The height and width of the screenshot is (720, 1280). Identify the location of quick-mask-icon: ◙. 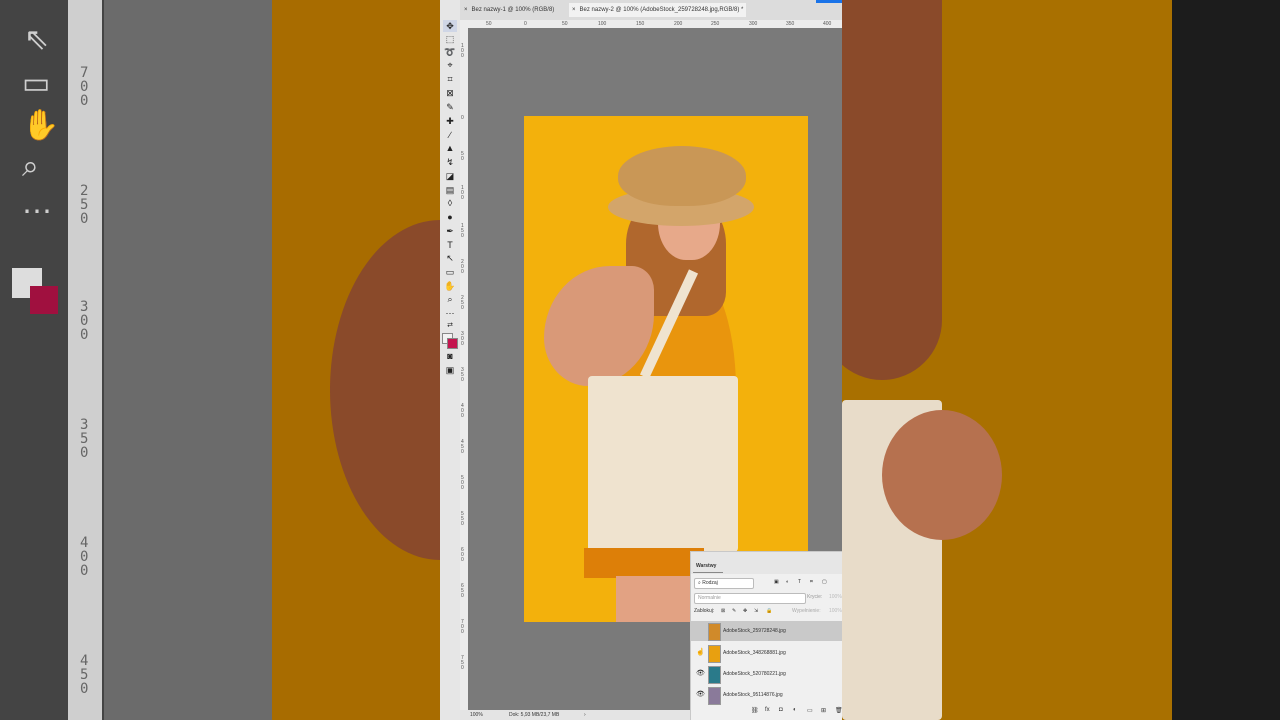
(450, 356).